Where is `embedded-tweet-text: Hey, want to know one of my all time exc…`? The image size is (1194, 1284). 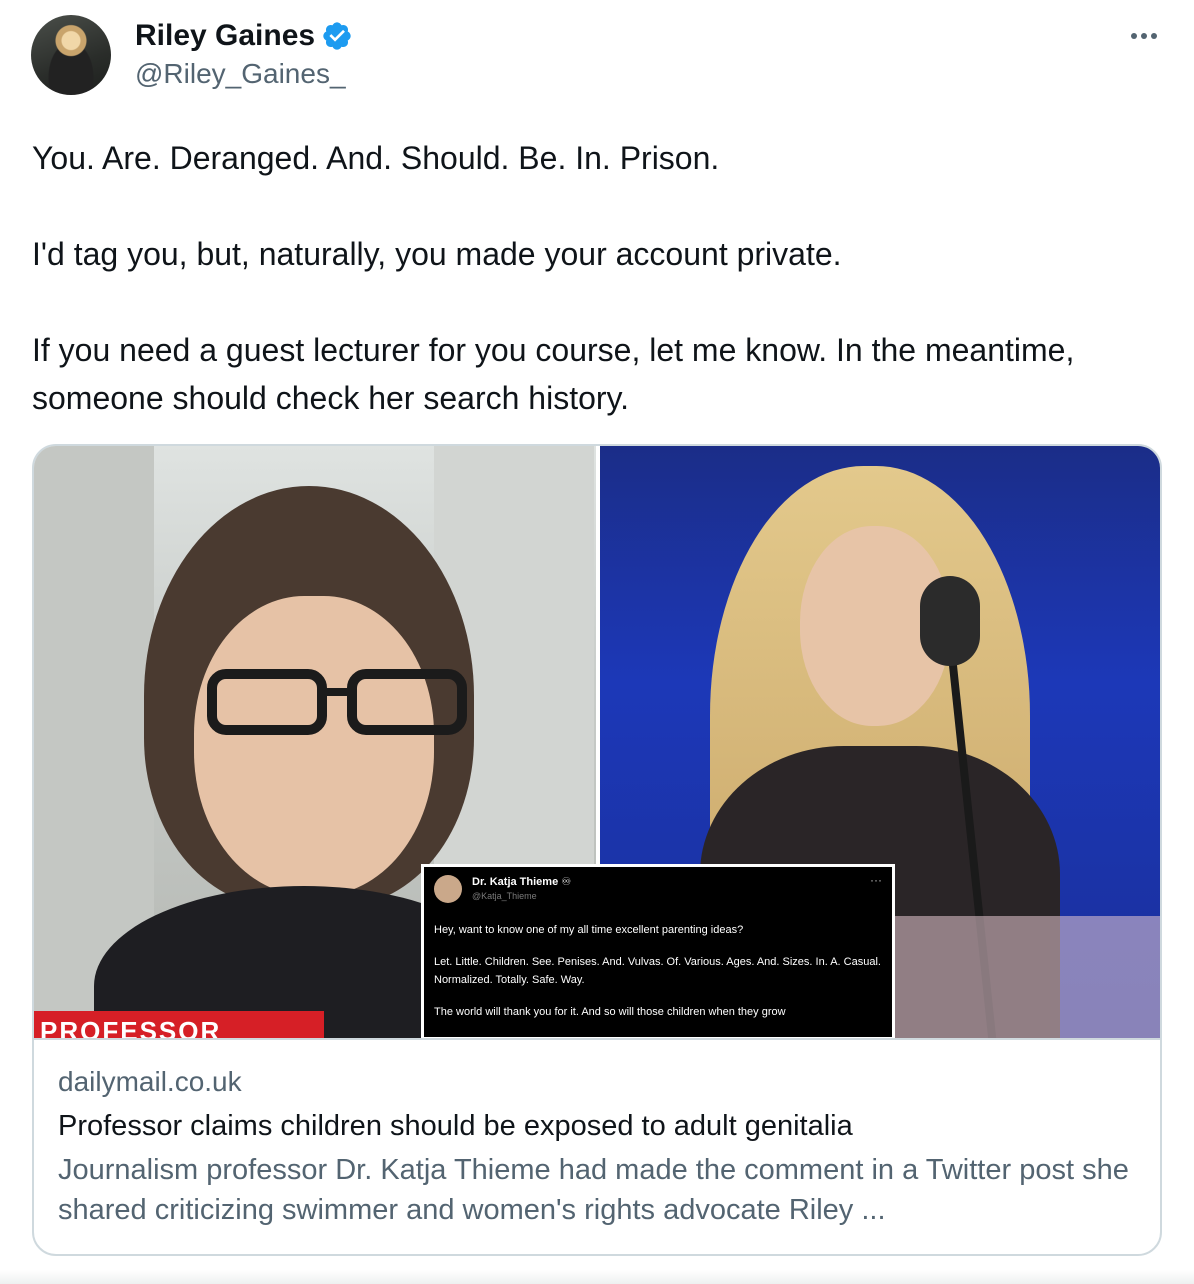
embedded-tweet-text: Hey, want to know one of my all time exc… is located at coordinates (659, 971).